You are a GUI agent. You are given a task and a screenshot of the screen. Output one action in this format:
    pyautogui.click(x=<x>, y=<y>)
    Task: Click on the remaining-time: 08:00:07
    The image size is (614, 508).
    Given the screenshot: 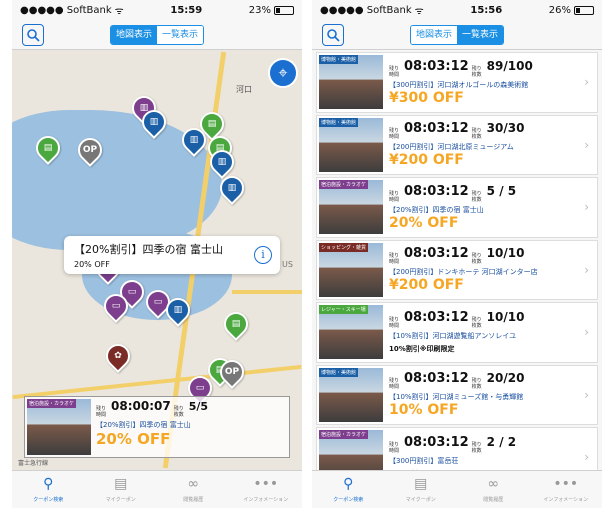 What is the action you would take?
    pyautogui.click(x=141, y=406)
    